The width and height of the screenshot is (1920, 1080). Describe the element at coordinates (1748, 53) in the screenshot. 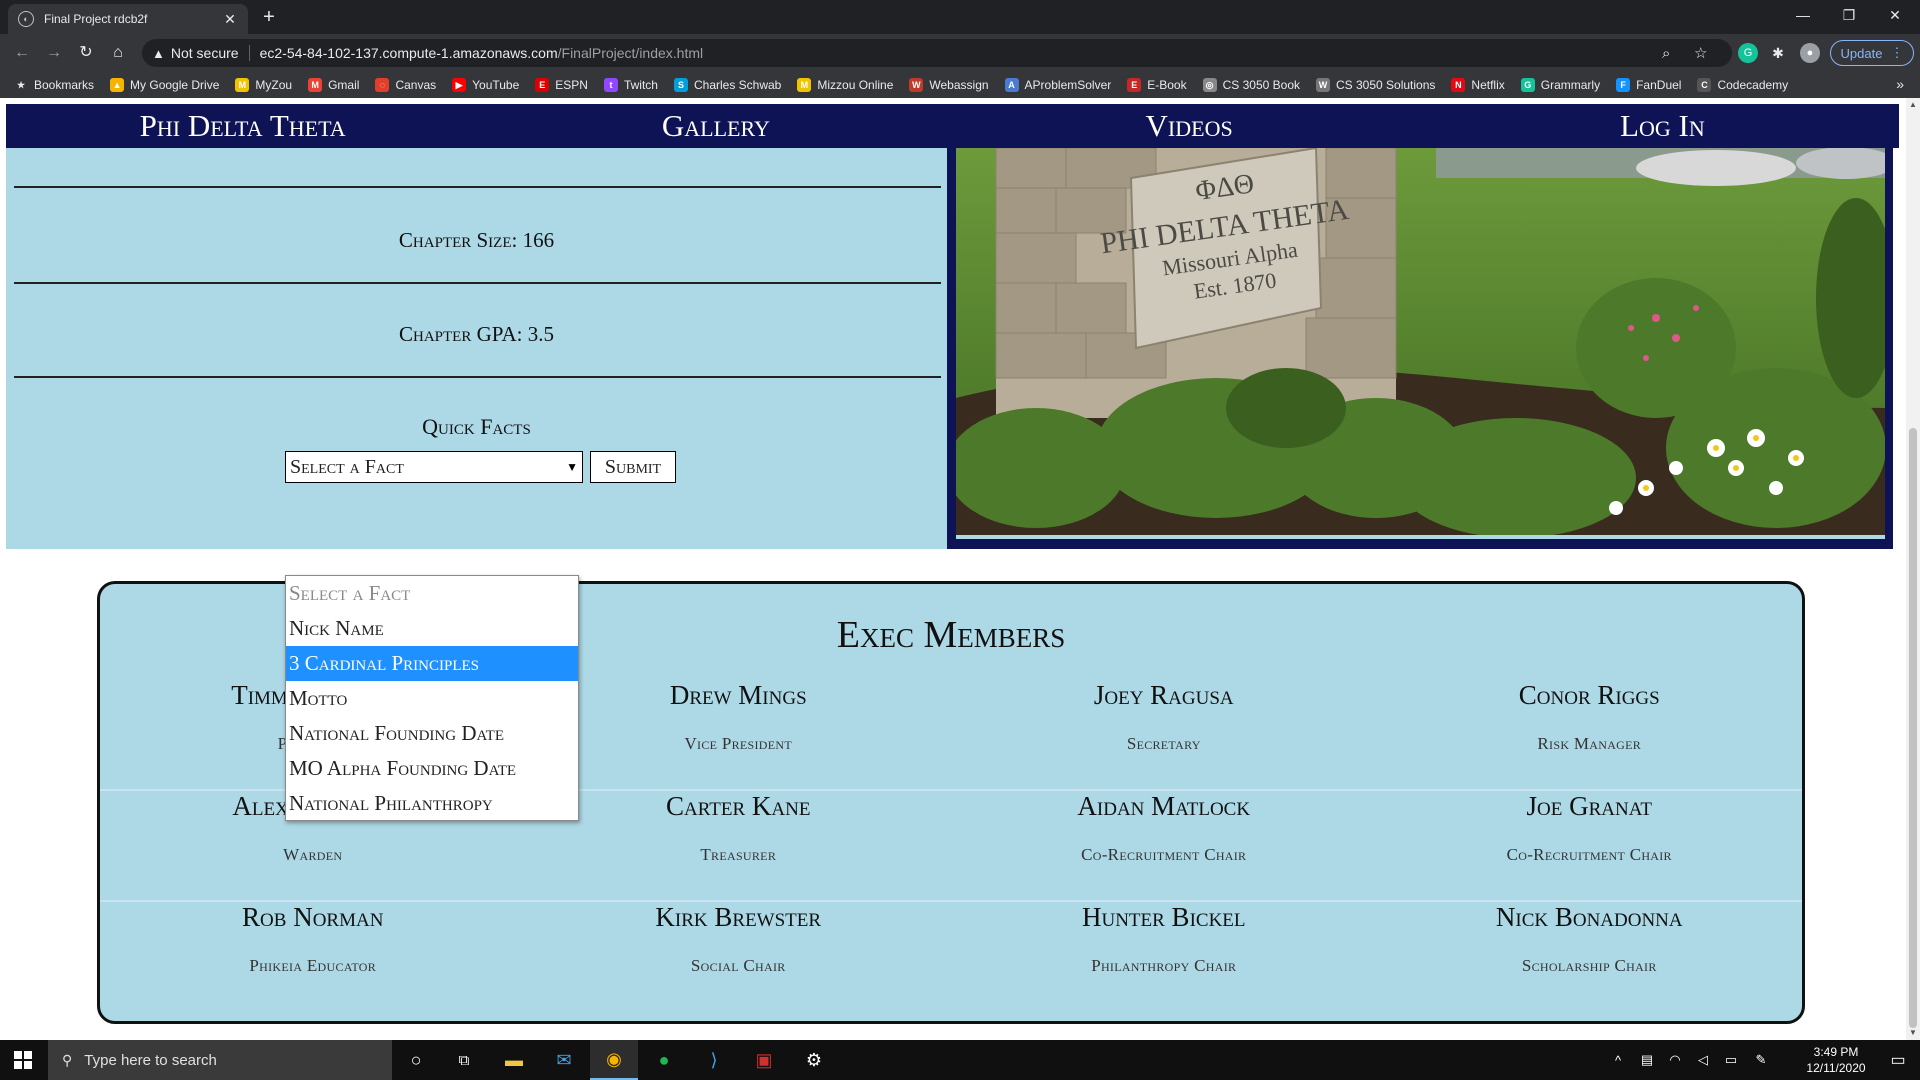

I see `grammarly-extension-icon: G` at that location.